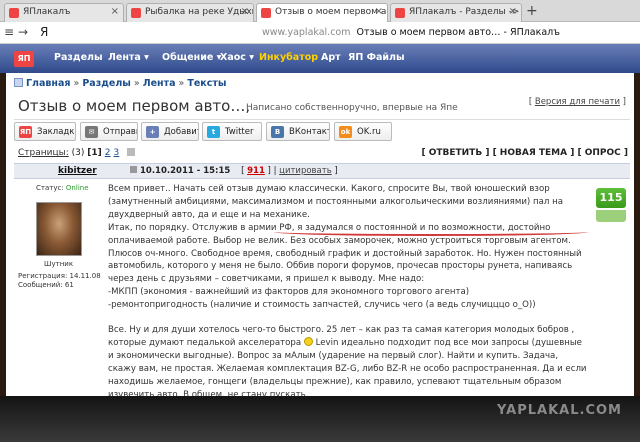  What do you see at coordinates (59, 276) in the screenshot?
I see `registration-date: Регистрация: 14.11.08` at bounding box center [59, 276].